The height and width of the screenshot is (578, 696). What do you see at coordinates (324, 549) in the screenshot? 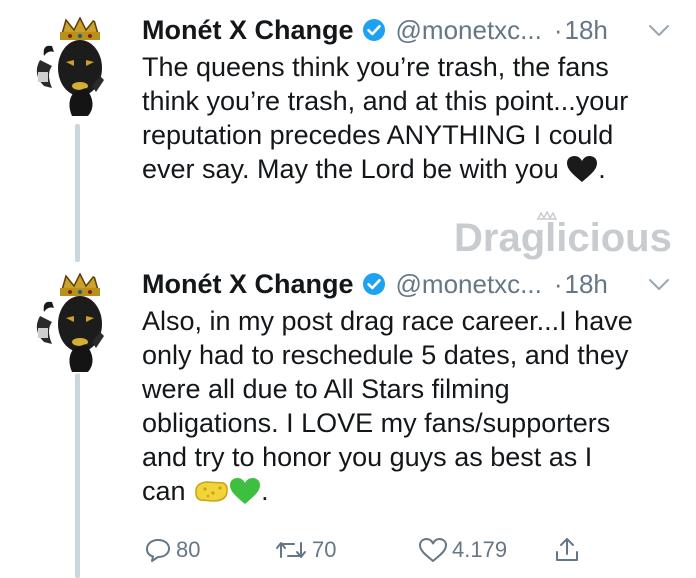
I see `retweet-count: 70` at bounding box center [324, 549].